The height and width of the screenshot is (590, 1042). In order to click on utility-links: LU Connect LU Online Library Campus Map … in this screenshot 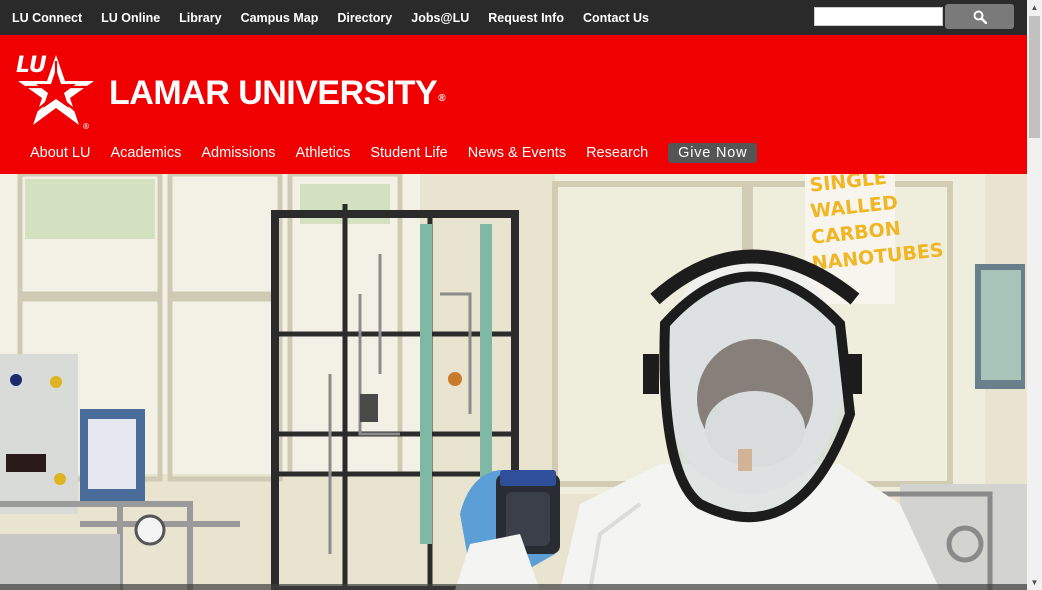, I will do `click(334, 18)`.